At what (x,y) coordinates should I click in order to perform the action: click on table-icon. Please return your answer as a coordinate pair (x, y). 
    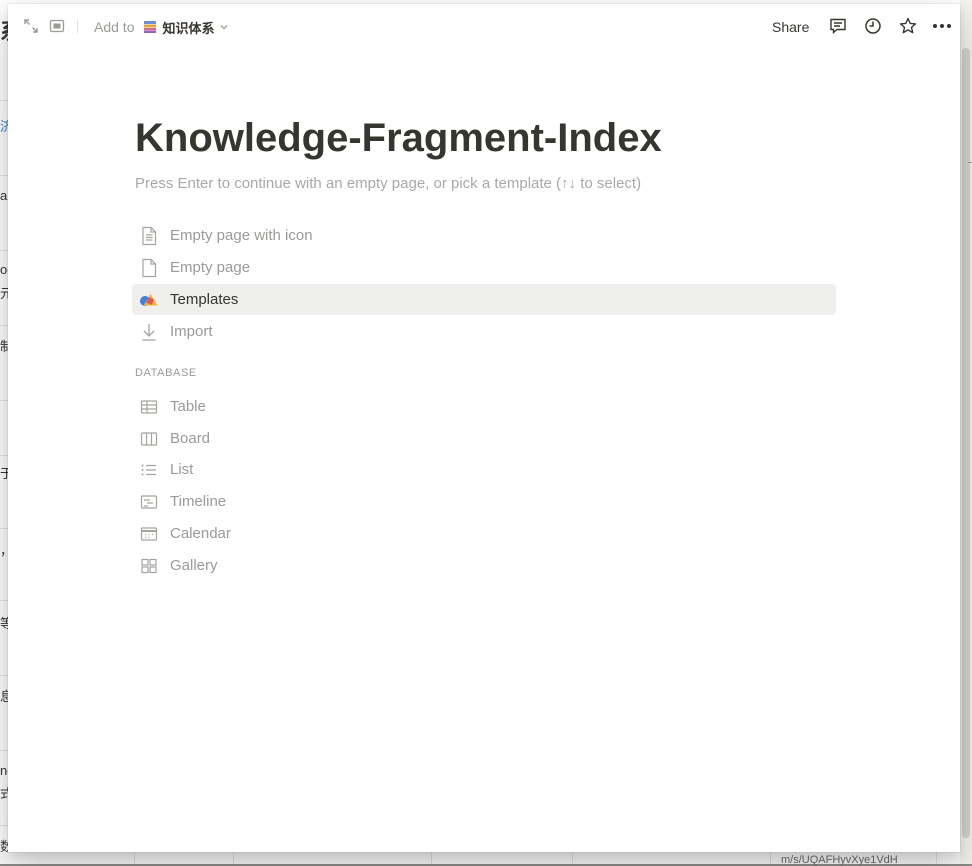
    Looking at the image, I should click on (149, 407).